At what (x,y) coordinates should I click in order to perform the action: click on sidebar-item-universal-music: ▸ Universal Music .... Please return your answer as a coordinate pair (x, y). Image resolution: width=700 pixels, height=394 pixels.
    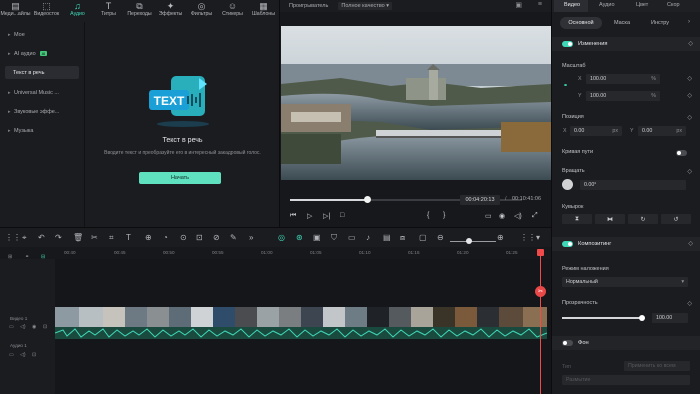
    Looking at the image, I should click on (42, 92).